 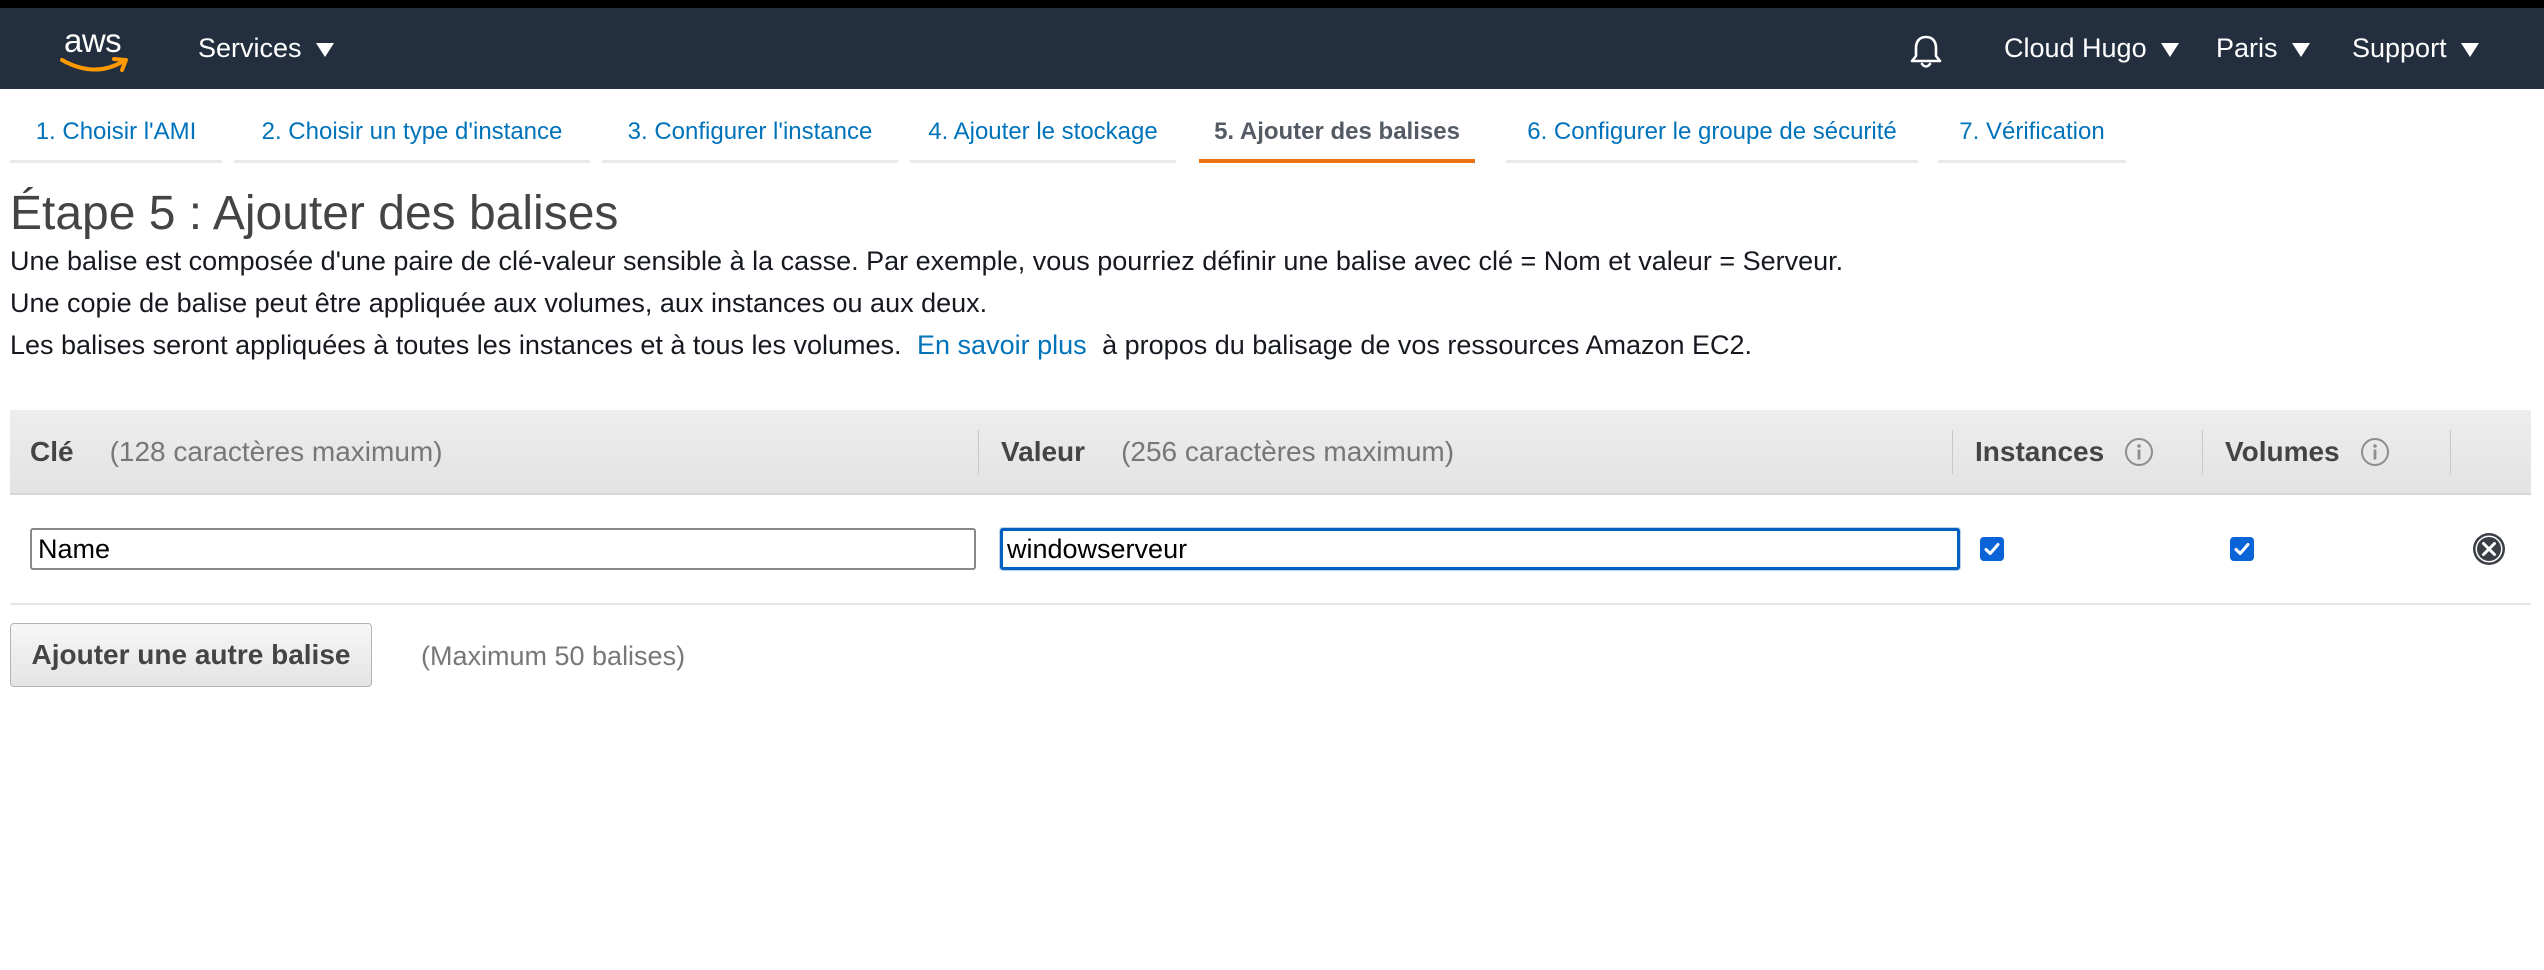 I want to click on tag-value-input, so click(x=1480, y=549).